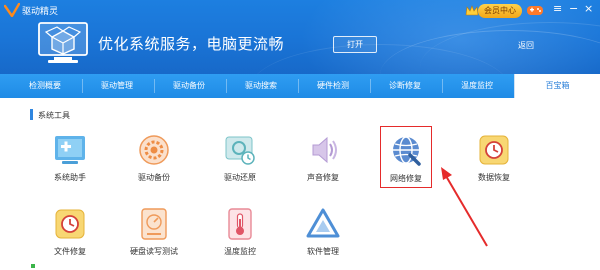  I want to click on tool-network-repair: 网络修复, so click(406, 157).